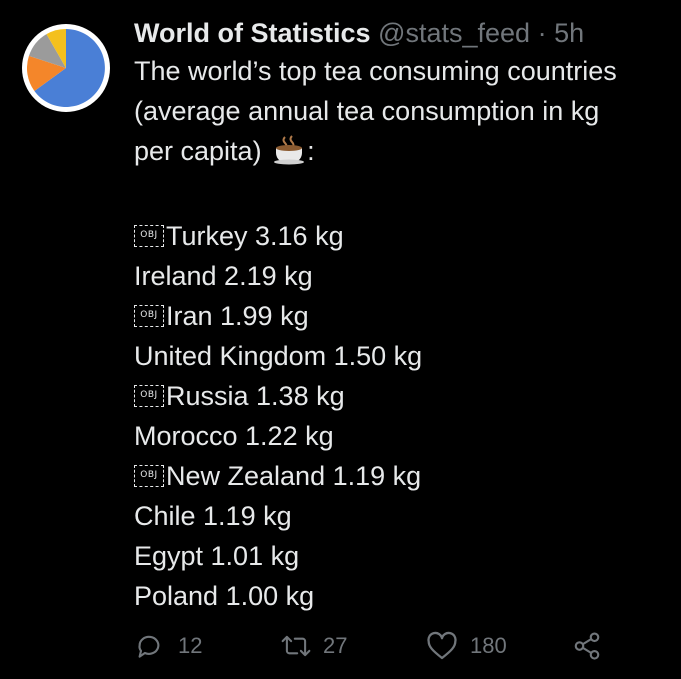 The width and height of the screenshot is (681, 679). I want to click on share-button, so click(587, 646).